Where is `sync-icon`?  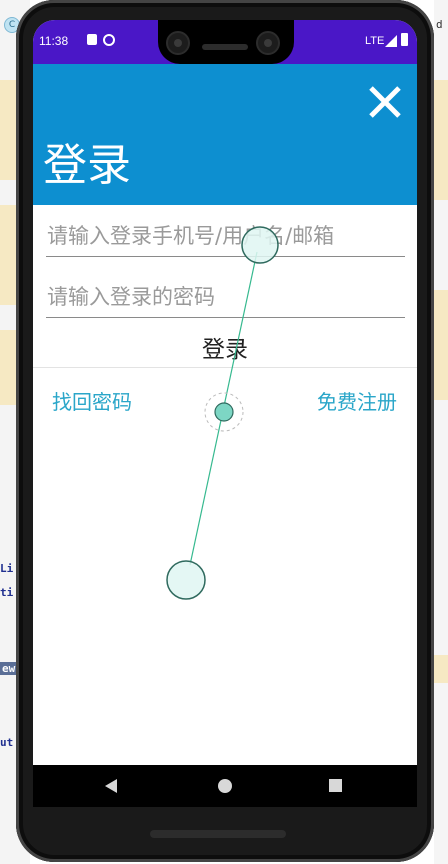
sync-icon is located at coordinates (109, 40).